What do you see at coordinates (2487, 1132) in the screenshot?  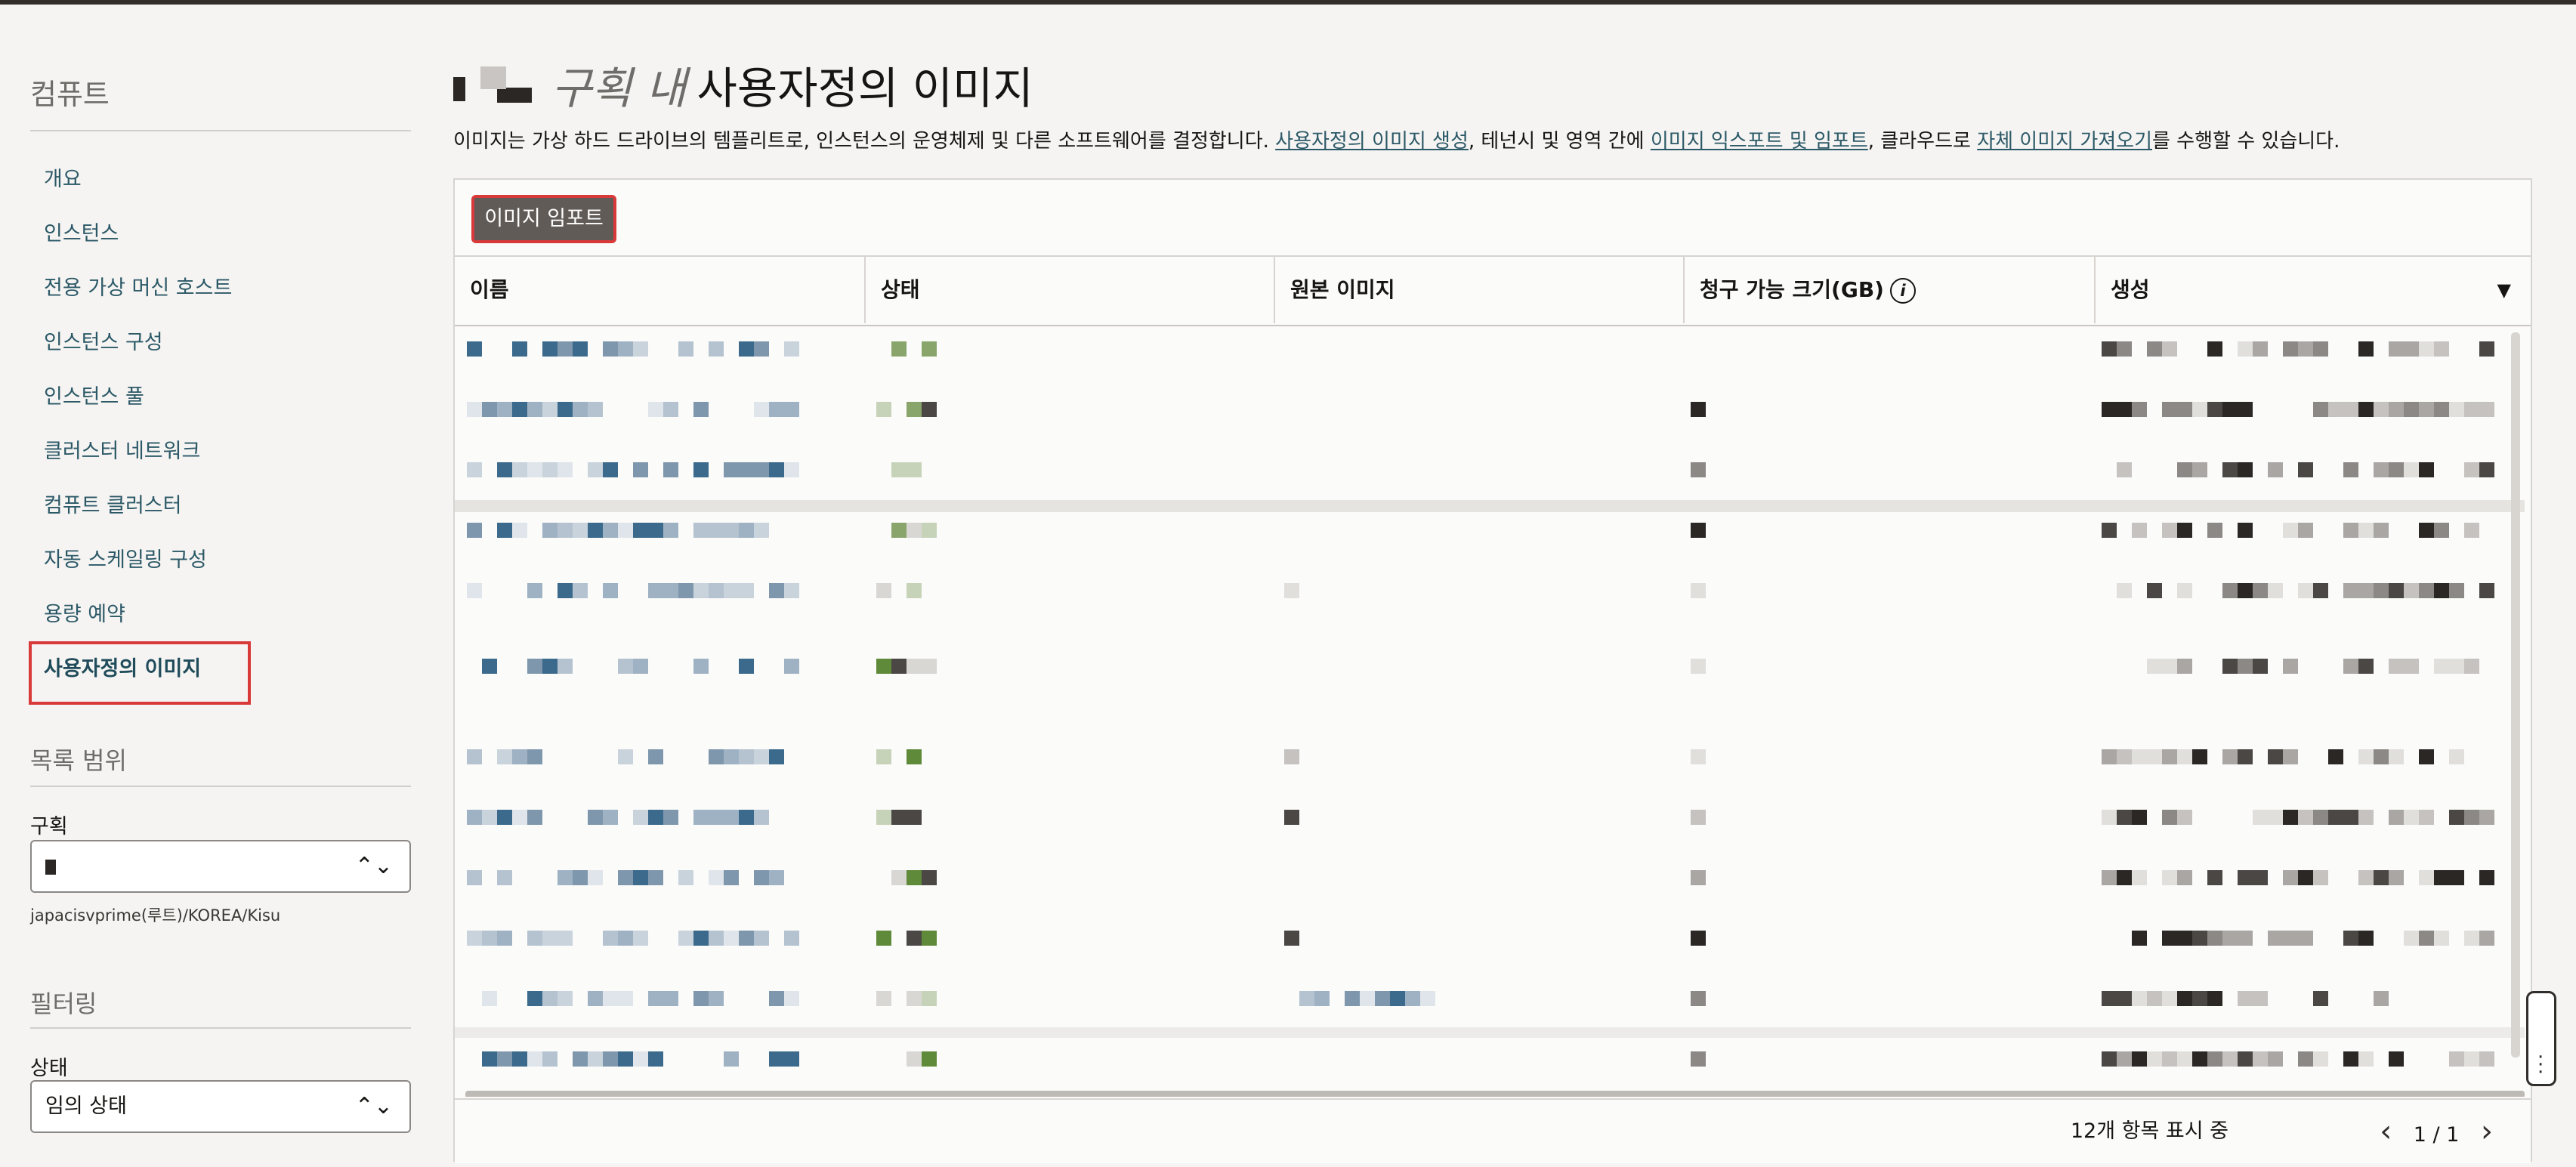 I see `chevron-right-icon: ›` at bounding box center [2487, 1132].